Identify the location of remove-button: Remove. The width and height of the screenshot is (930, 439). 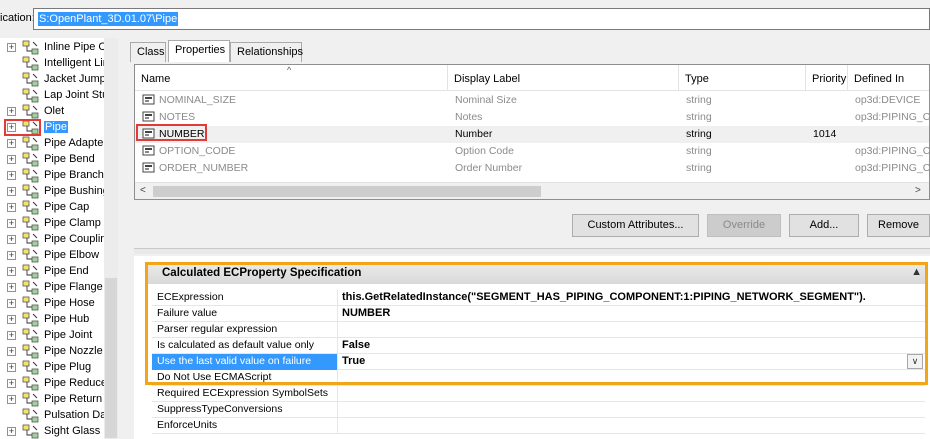
(898, 225).